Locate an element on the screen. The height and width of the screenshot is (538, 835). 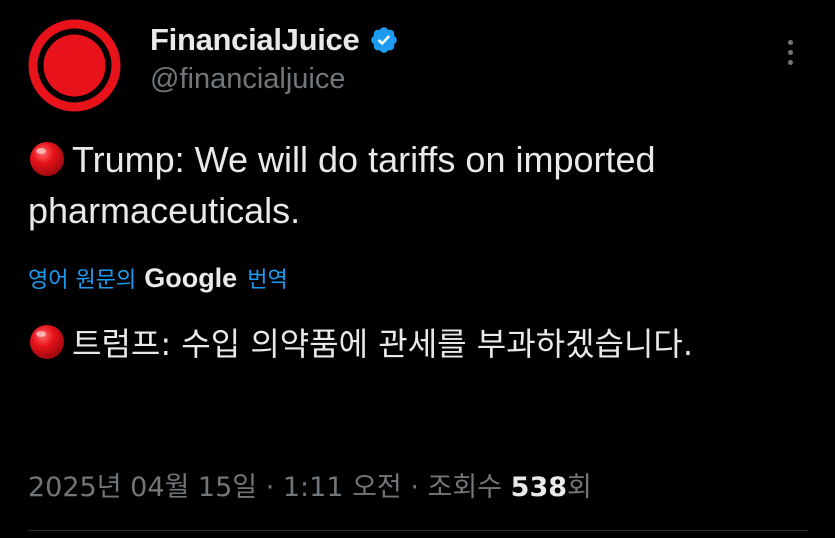
tweet-meta: 2025년 04월 15일 · 1:11 오전 · 조회수 538회 is located at coordinates (310, 484).